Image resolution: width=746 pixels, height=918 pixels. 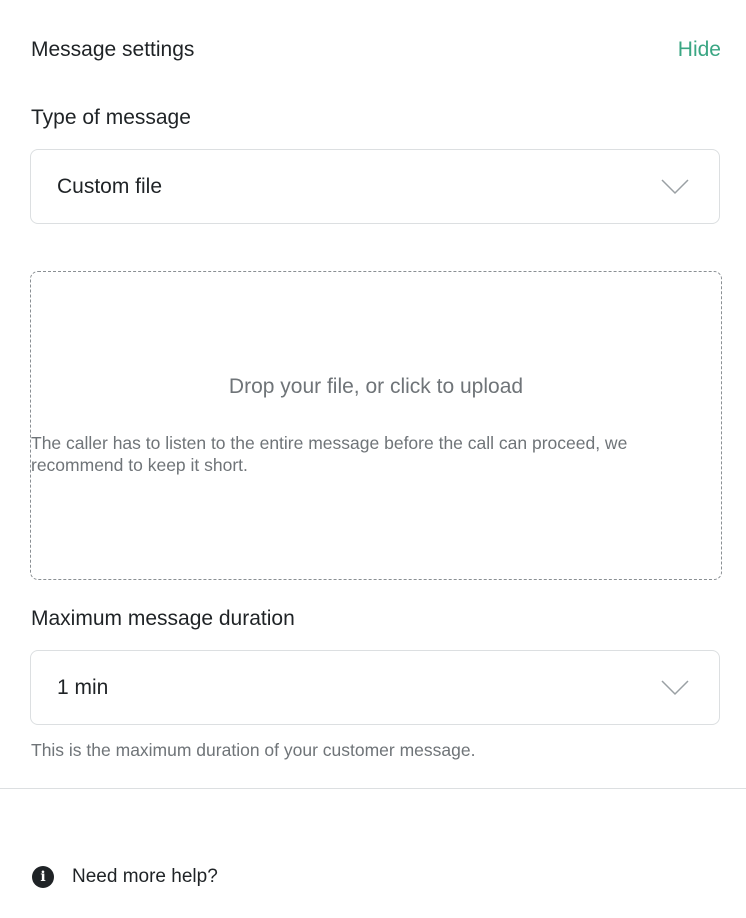 I want to click on hide-link: Hide, so click(x=699, y=50).